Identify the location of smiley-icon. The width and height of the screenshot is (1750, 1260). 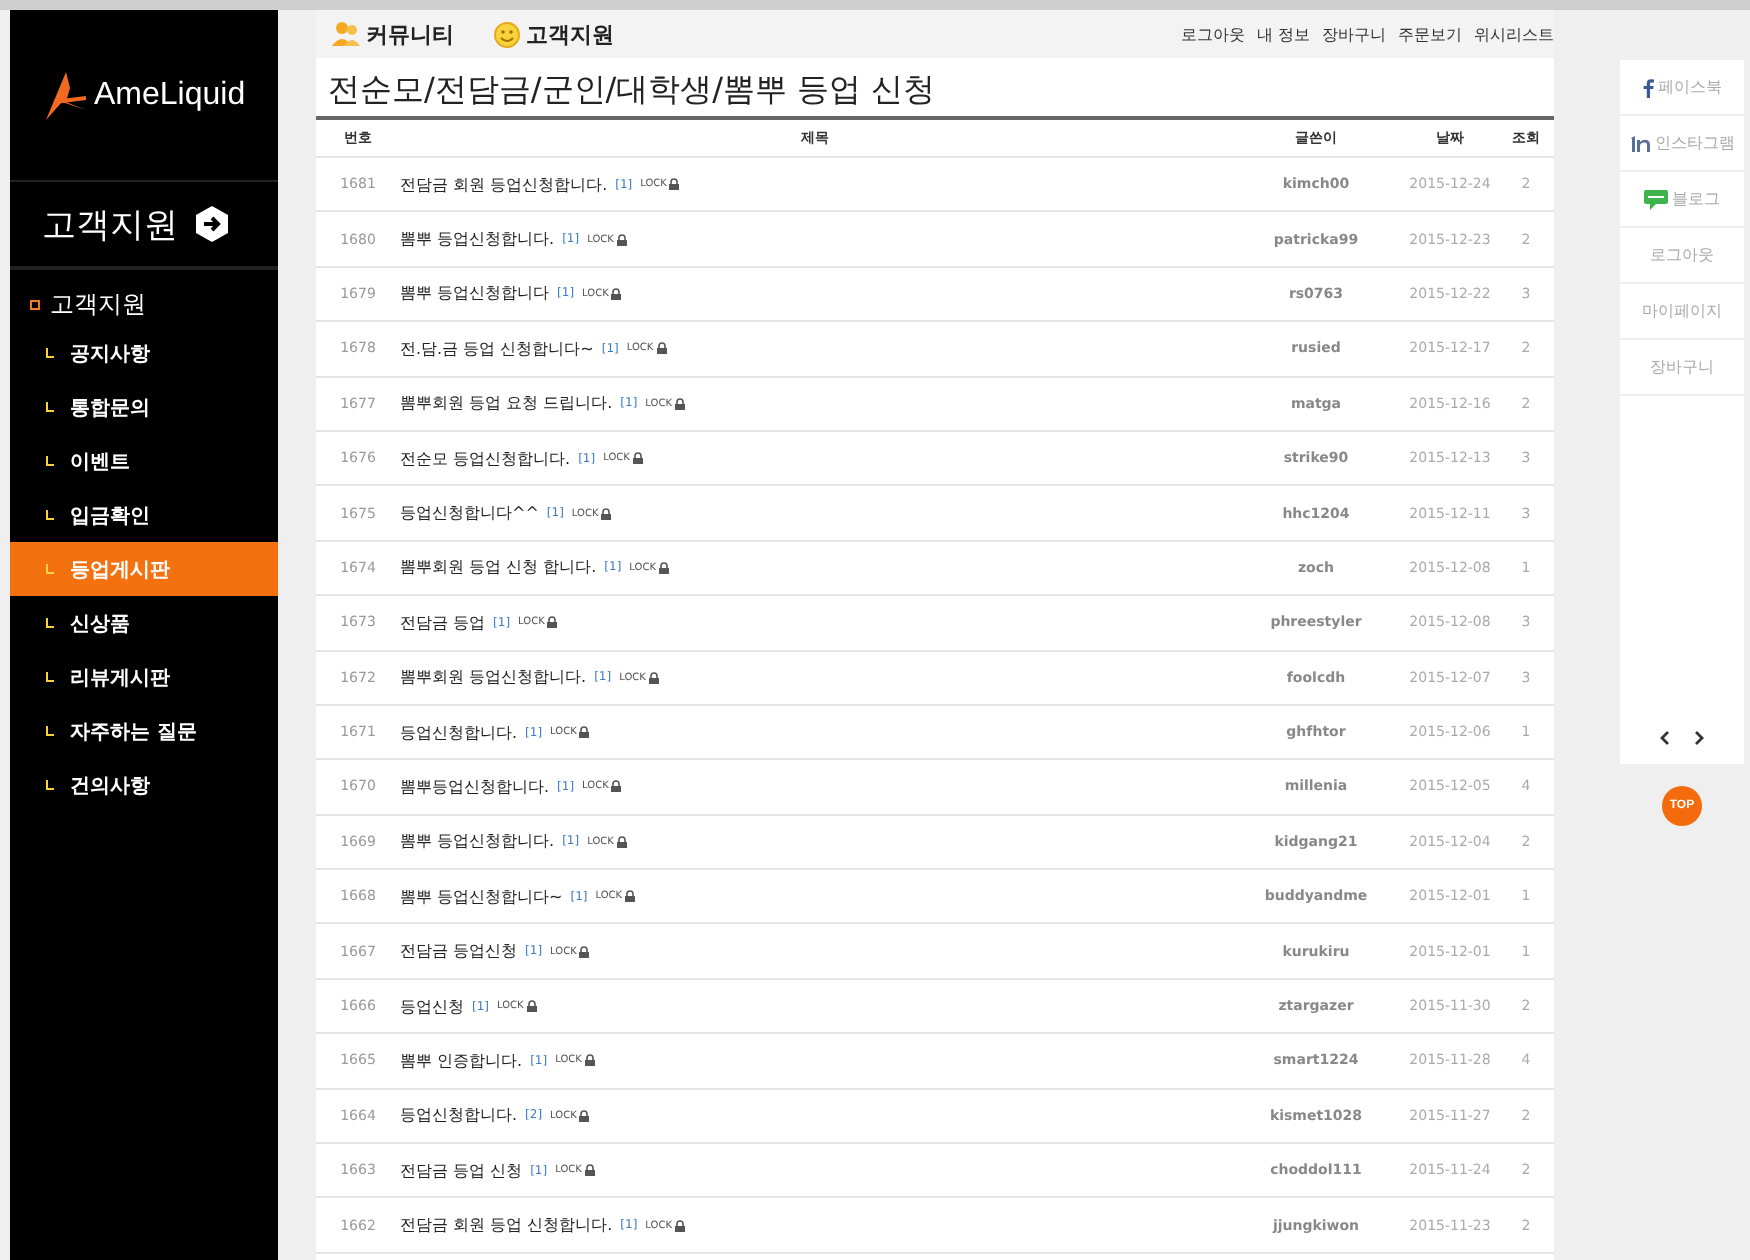
(507, 34).